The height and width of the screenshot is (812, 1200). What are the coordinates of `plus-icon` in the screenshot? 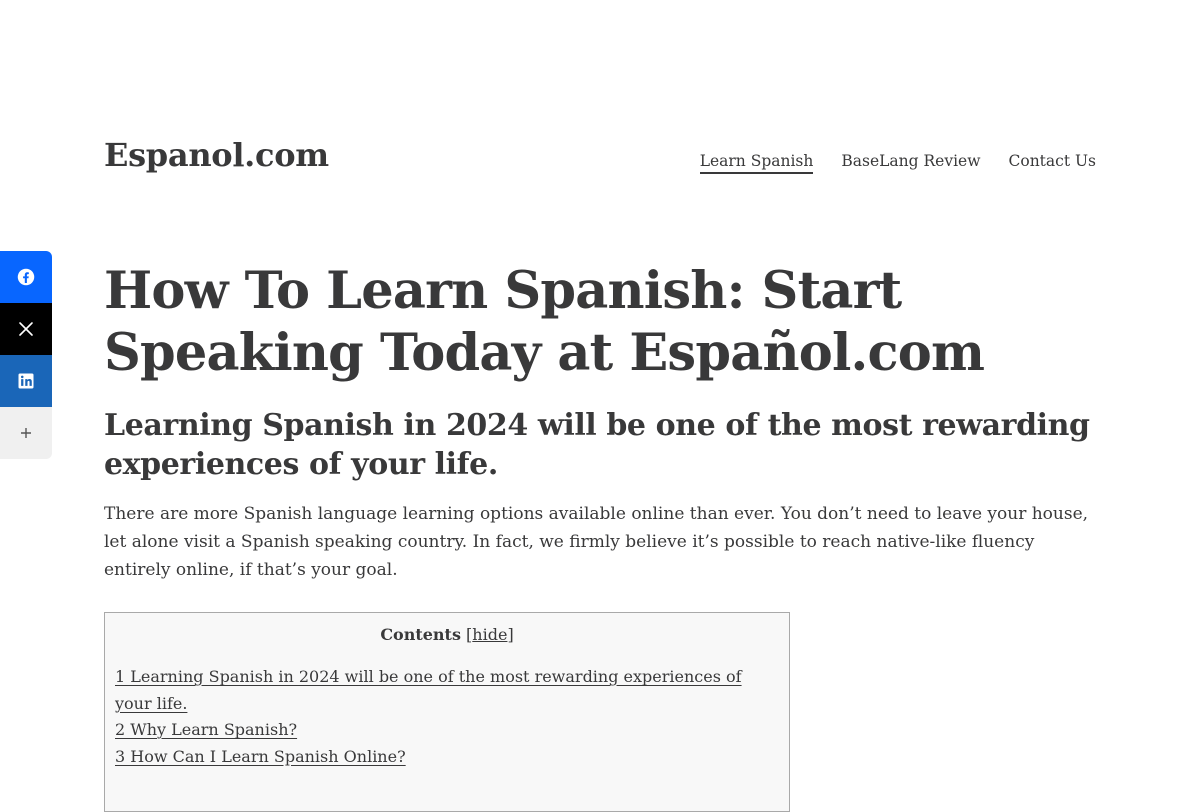 It's located at (26, 433).